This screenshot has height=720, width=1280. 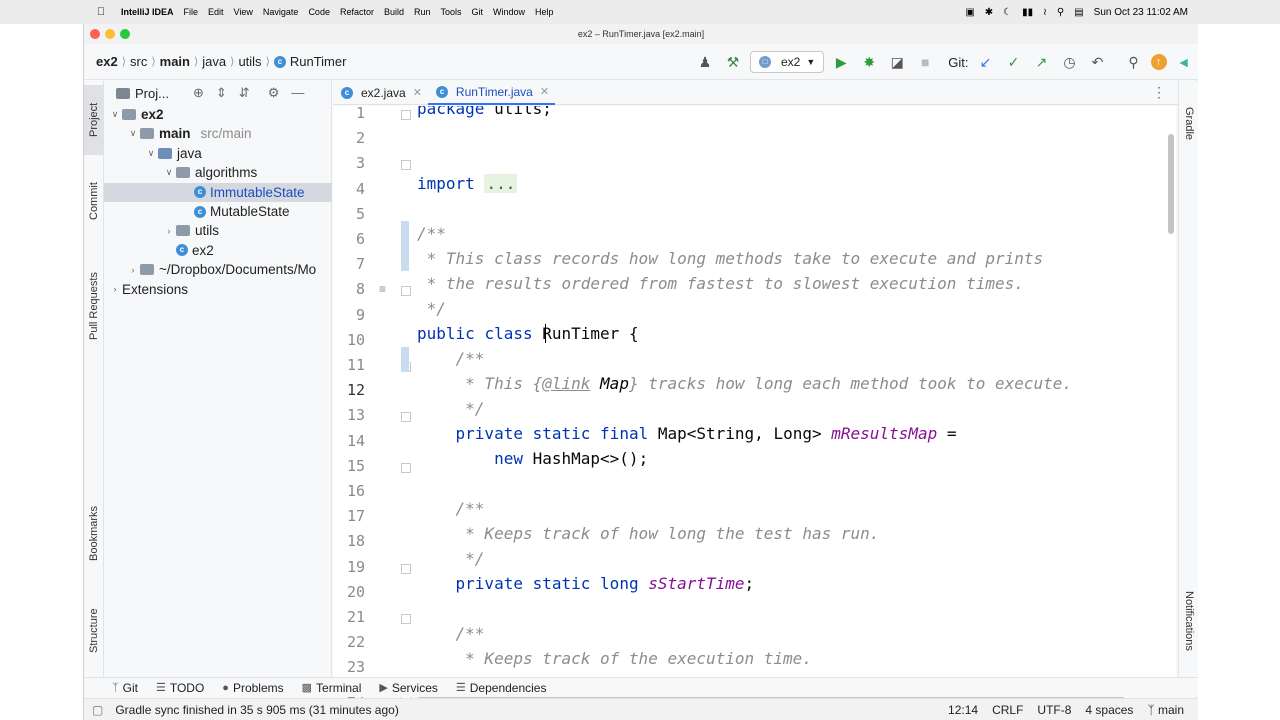 I want to click on tree-item: › Extensions, so click(x=218, y=289).